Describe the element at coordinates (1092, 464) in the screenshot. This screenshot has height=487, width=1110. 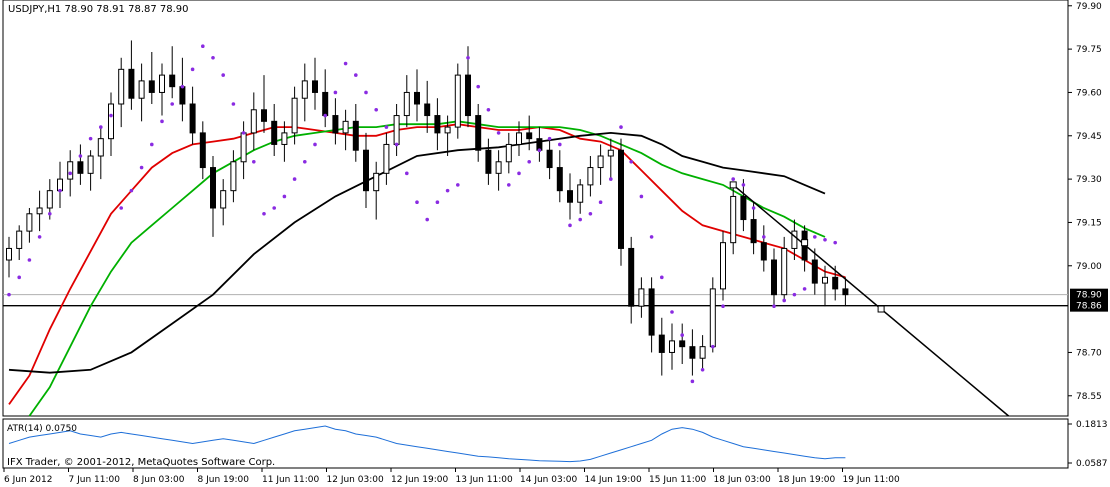
I see `atr-tick-label: 0.0587` at that location.